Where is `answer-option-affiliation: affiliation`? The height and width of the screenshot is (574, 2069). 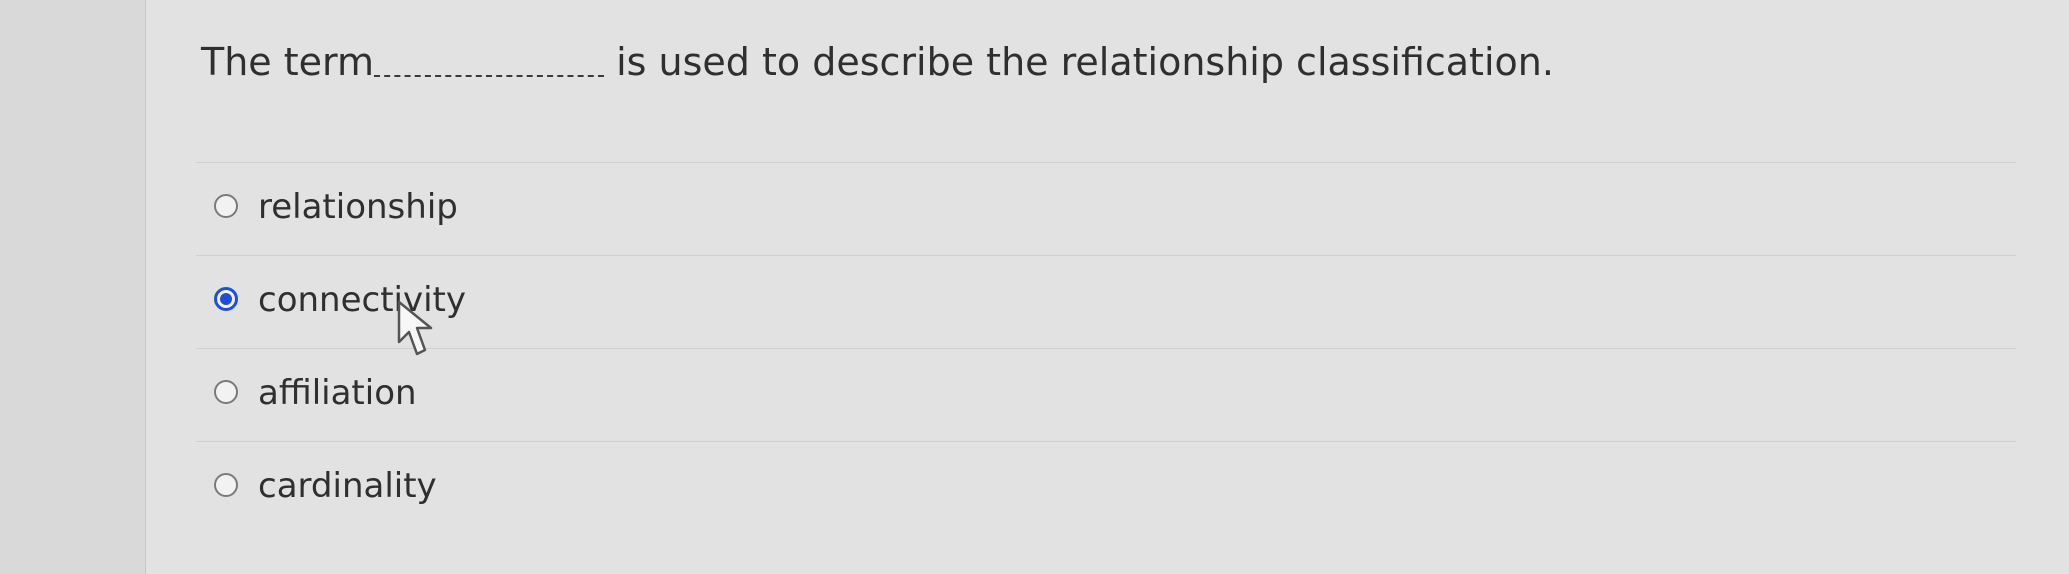
answer-option-affiliation: affiliation is located at coordinates (1106, 394).